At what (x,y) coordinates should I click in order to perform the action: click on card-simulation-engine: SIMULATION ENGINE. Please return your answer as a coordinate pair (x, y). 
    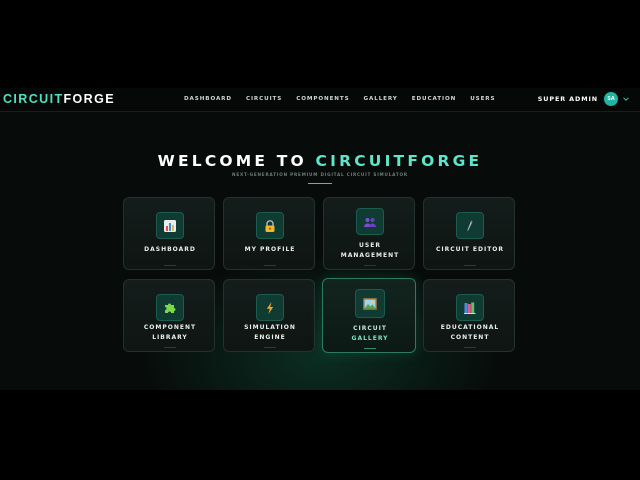
    Looking at the image, I should click on (269, 315).